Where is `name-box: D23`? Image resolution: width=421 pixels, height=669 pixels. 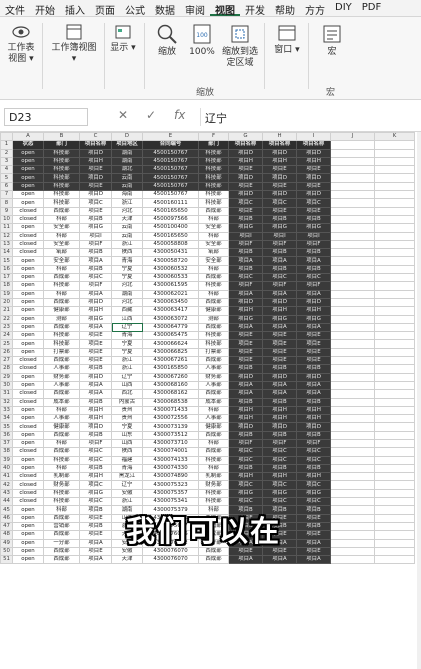 name-box: D23 is located at coordinates (46, 117).